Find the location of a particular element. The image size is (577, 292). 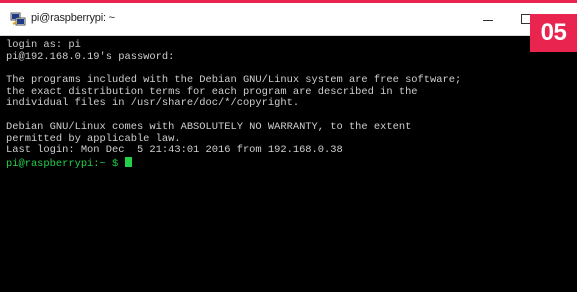

step-badge: 05 is located at coordinates (553, 33).